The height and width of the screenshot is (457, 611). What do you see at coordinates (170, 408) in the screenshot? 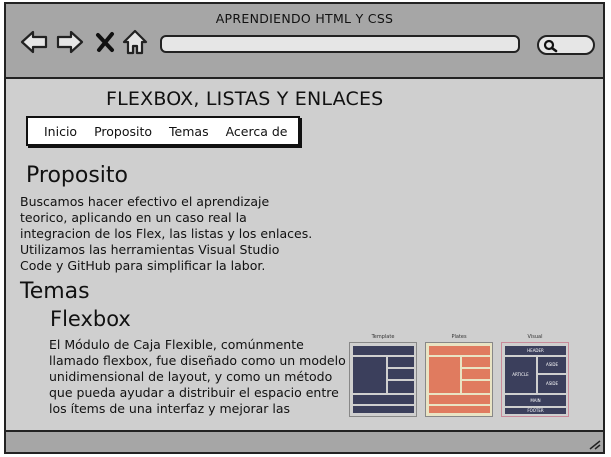
I see `flexbox-line: los ítems de una interfaz y mejorar las` at bounding box center [170, 408].